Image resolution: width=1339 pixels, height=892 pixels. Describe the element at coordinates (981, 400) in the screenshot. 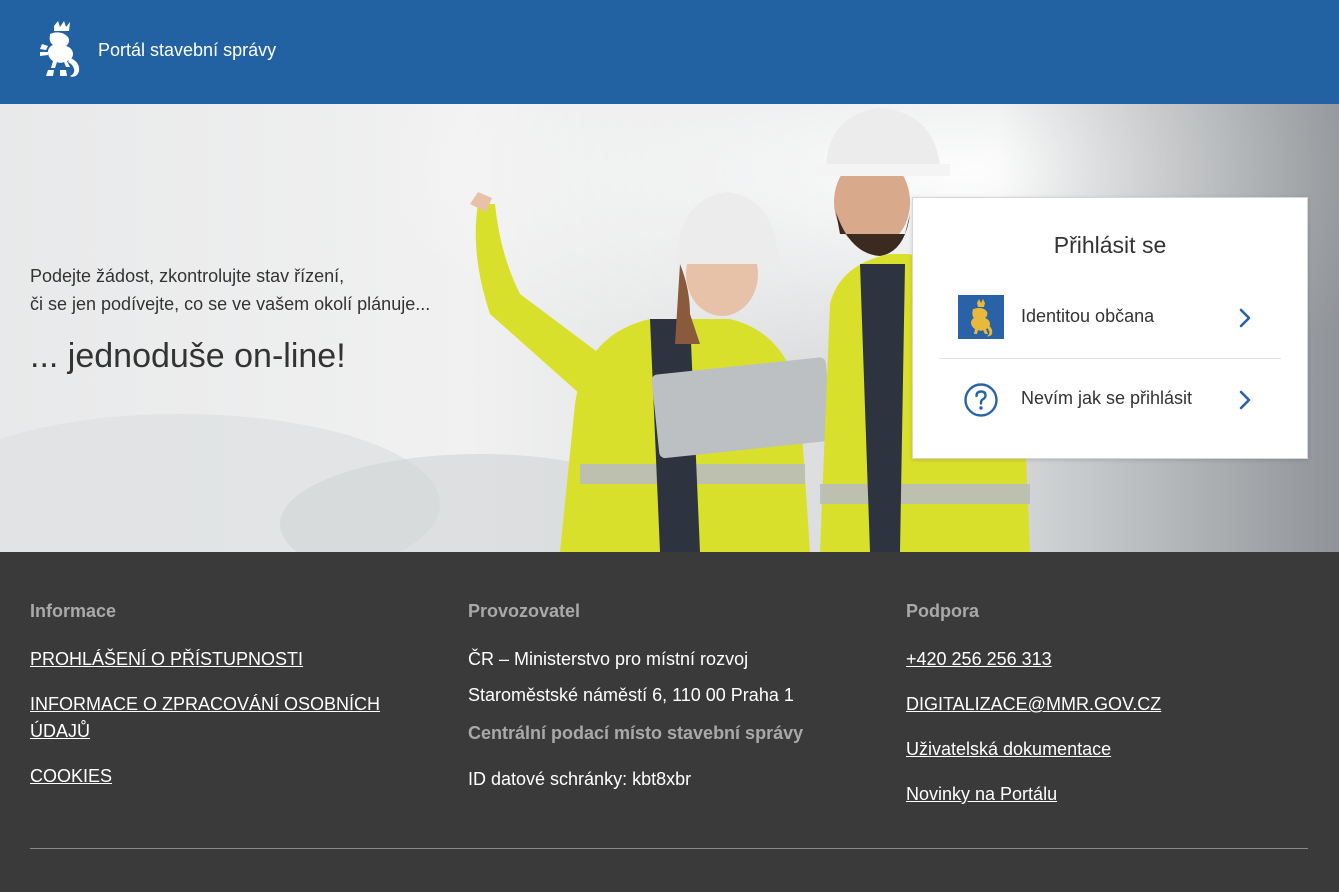

I see `question-circle-icon` at that location.